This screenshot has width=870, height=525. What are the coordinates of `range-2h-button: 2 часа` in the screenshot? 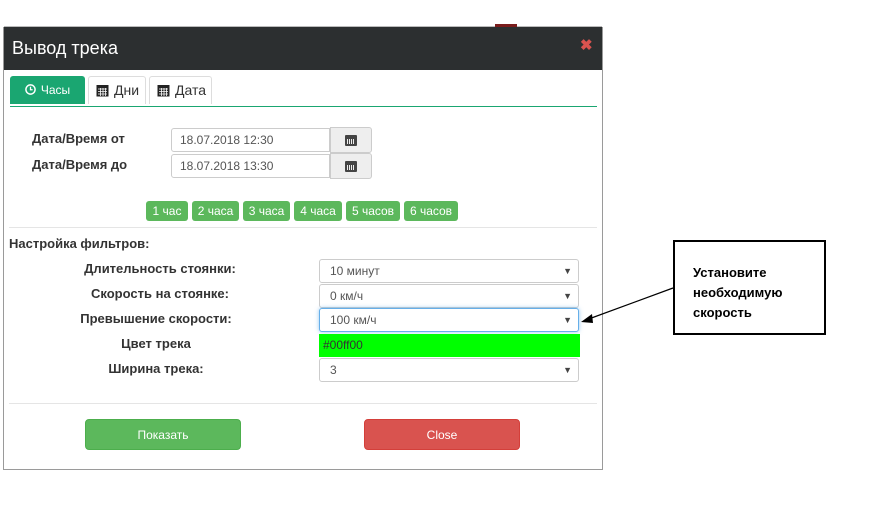 It's located at (215, 211).